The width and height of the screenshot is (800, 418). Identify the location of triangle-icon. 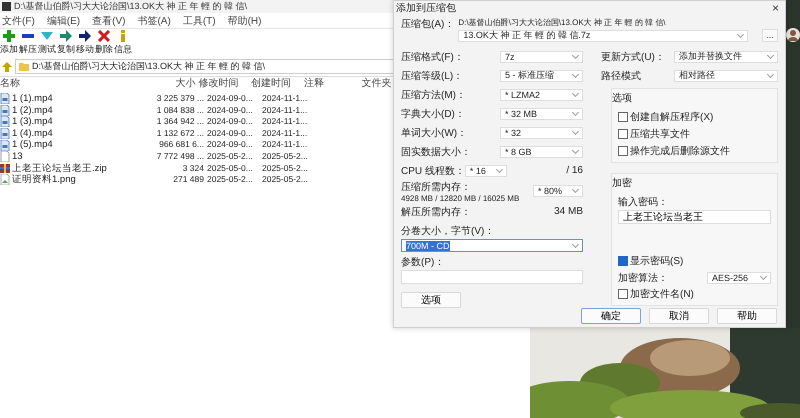
(47, 36).